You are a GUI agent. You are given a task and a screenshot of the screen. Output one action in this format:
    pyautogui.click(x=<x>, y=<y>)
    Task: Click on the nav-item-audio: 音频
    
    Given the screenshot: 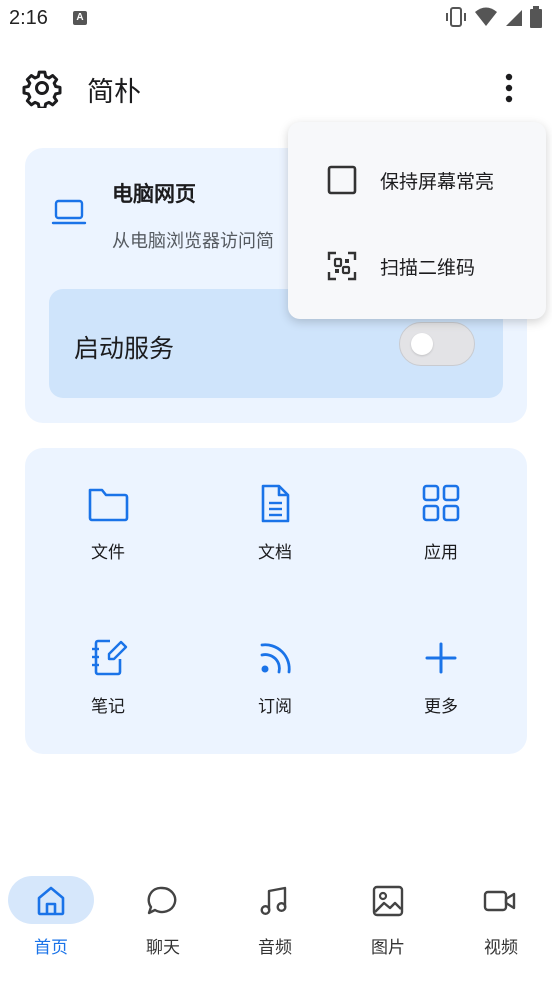 What is the action you would take?
    pyautogui.click(x=275, y=917)
    